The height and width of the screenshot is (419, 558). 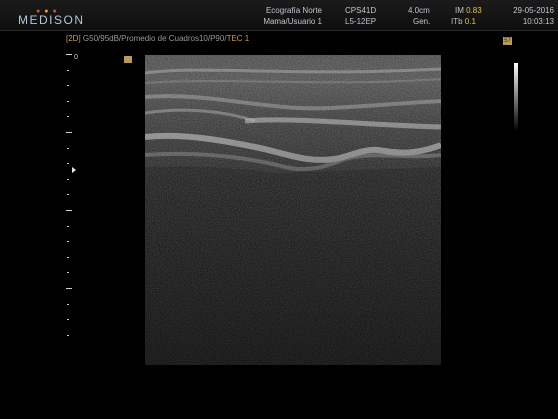 I want to click on probe-name: CPS41D, so click(x=361, y=10).